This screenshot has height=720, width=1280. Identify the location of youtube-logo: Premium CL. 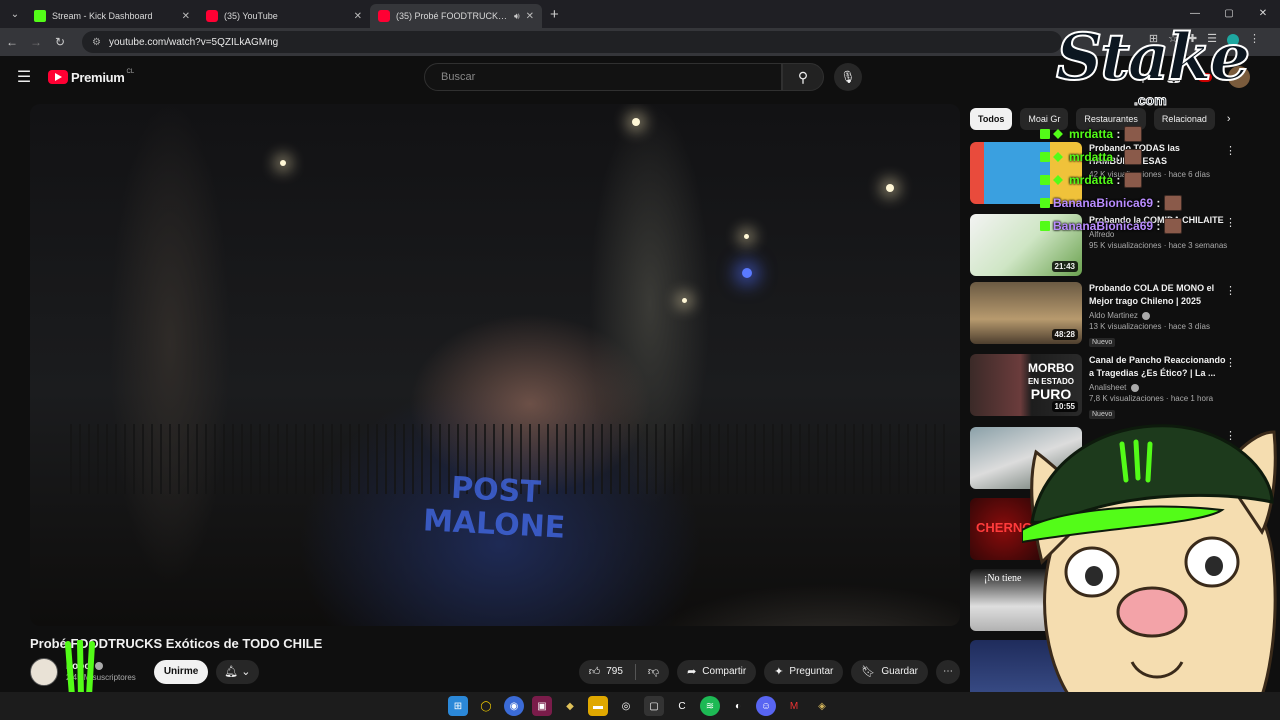
(91, 77).